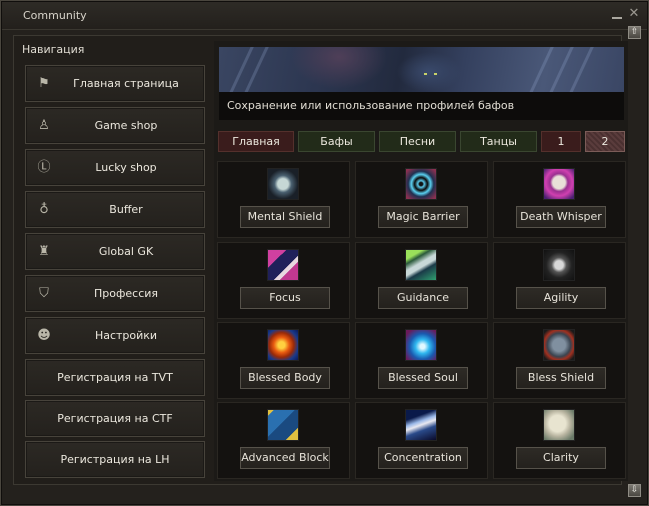 The width and height of the screenshot is (649, 506). Describe the element at coordinates (617, 14) in the screenshot. I see `minimize-icon` at that location.